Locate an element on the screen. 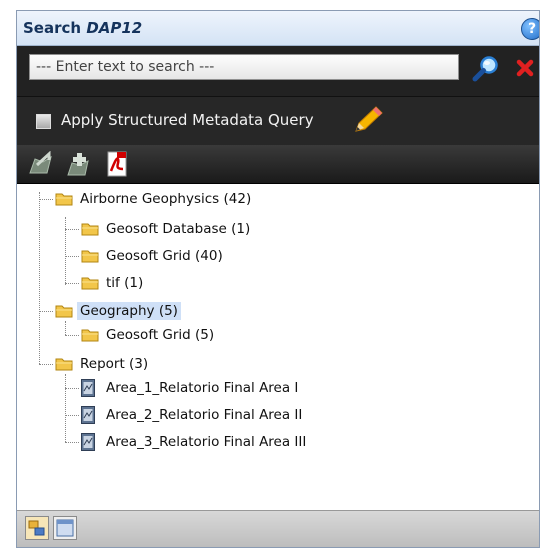 Image resolution: width=544 pixels, height=553 pixels. tree-node-area-1: Area_1_Relatorio Final Area I is located at coordinates (191, 388).